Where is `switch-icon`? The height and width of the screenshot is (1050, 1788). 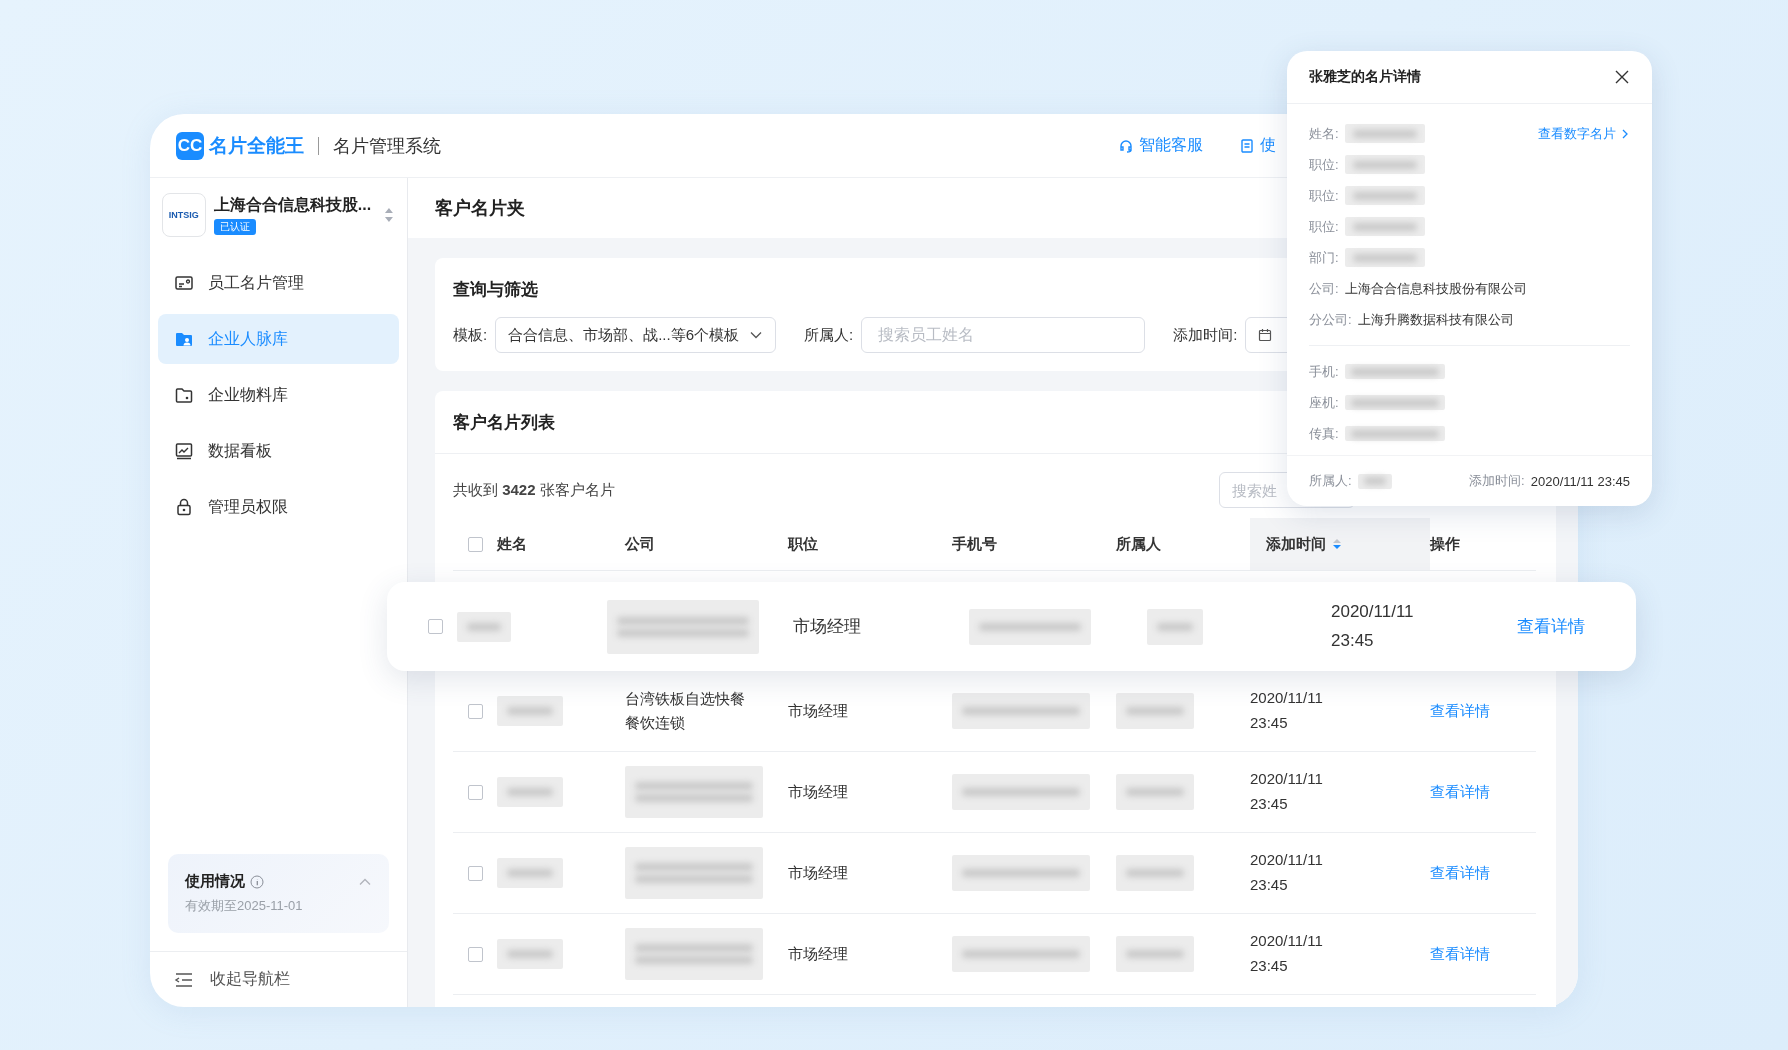 switch-icon is located at coordinates (389, 215).